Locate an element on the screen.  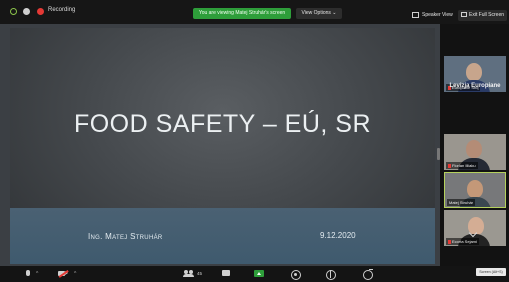
participant-tile-active-speaker: Matej Struhár is located at coordinates (475, 190).